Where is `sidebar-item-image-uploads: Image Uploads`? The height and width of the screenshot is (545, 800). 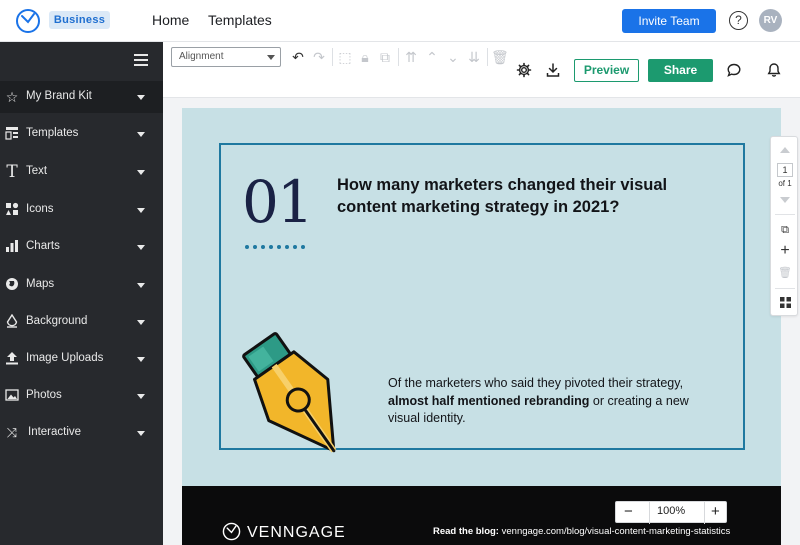
sidebar-item-image-uploads: Image Uploads is located at coordinates (81, 359).